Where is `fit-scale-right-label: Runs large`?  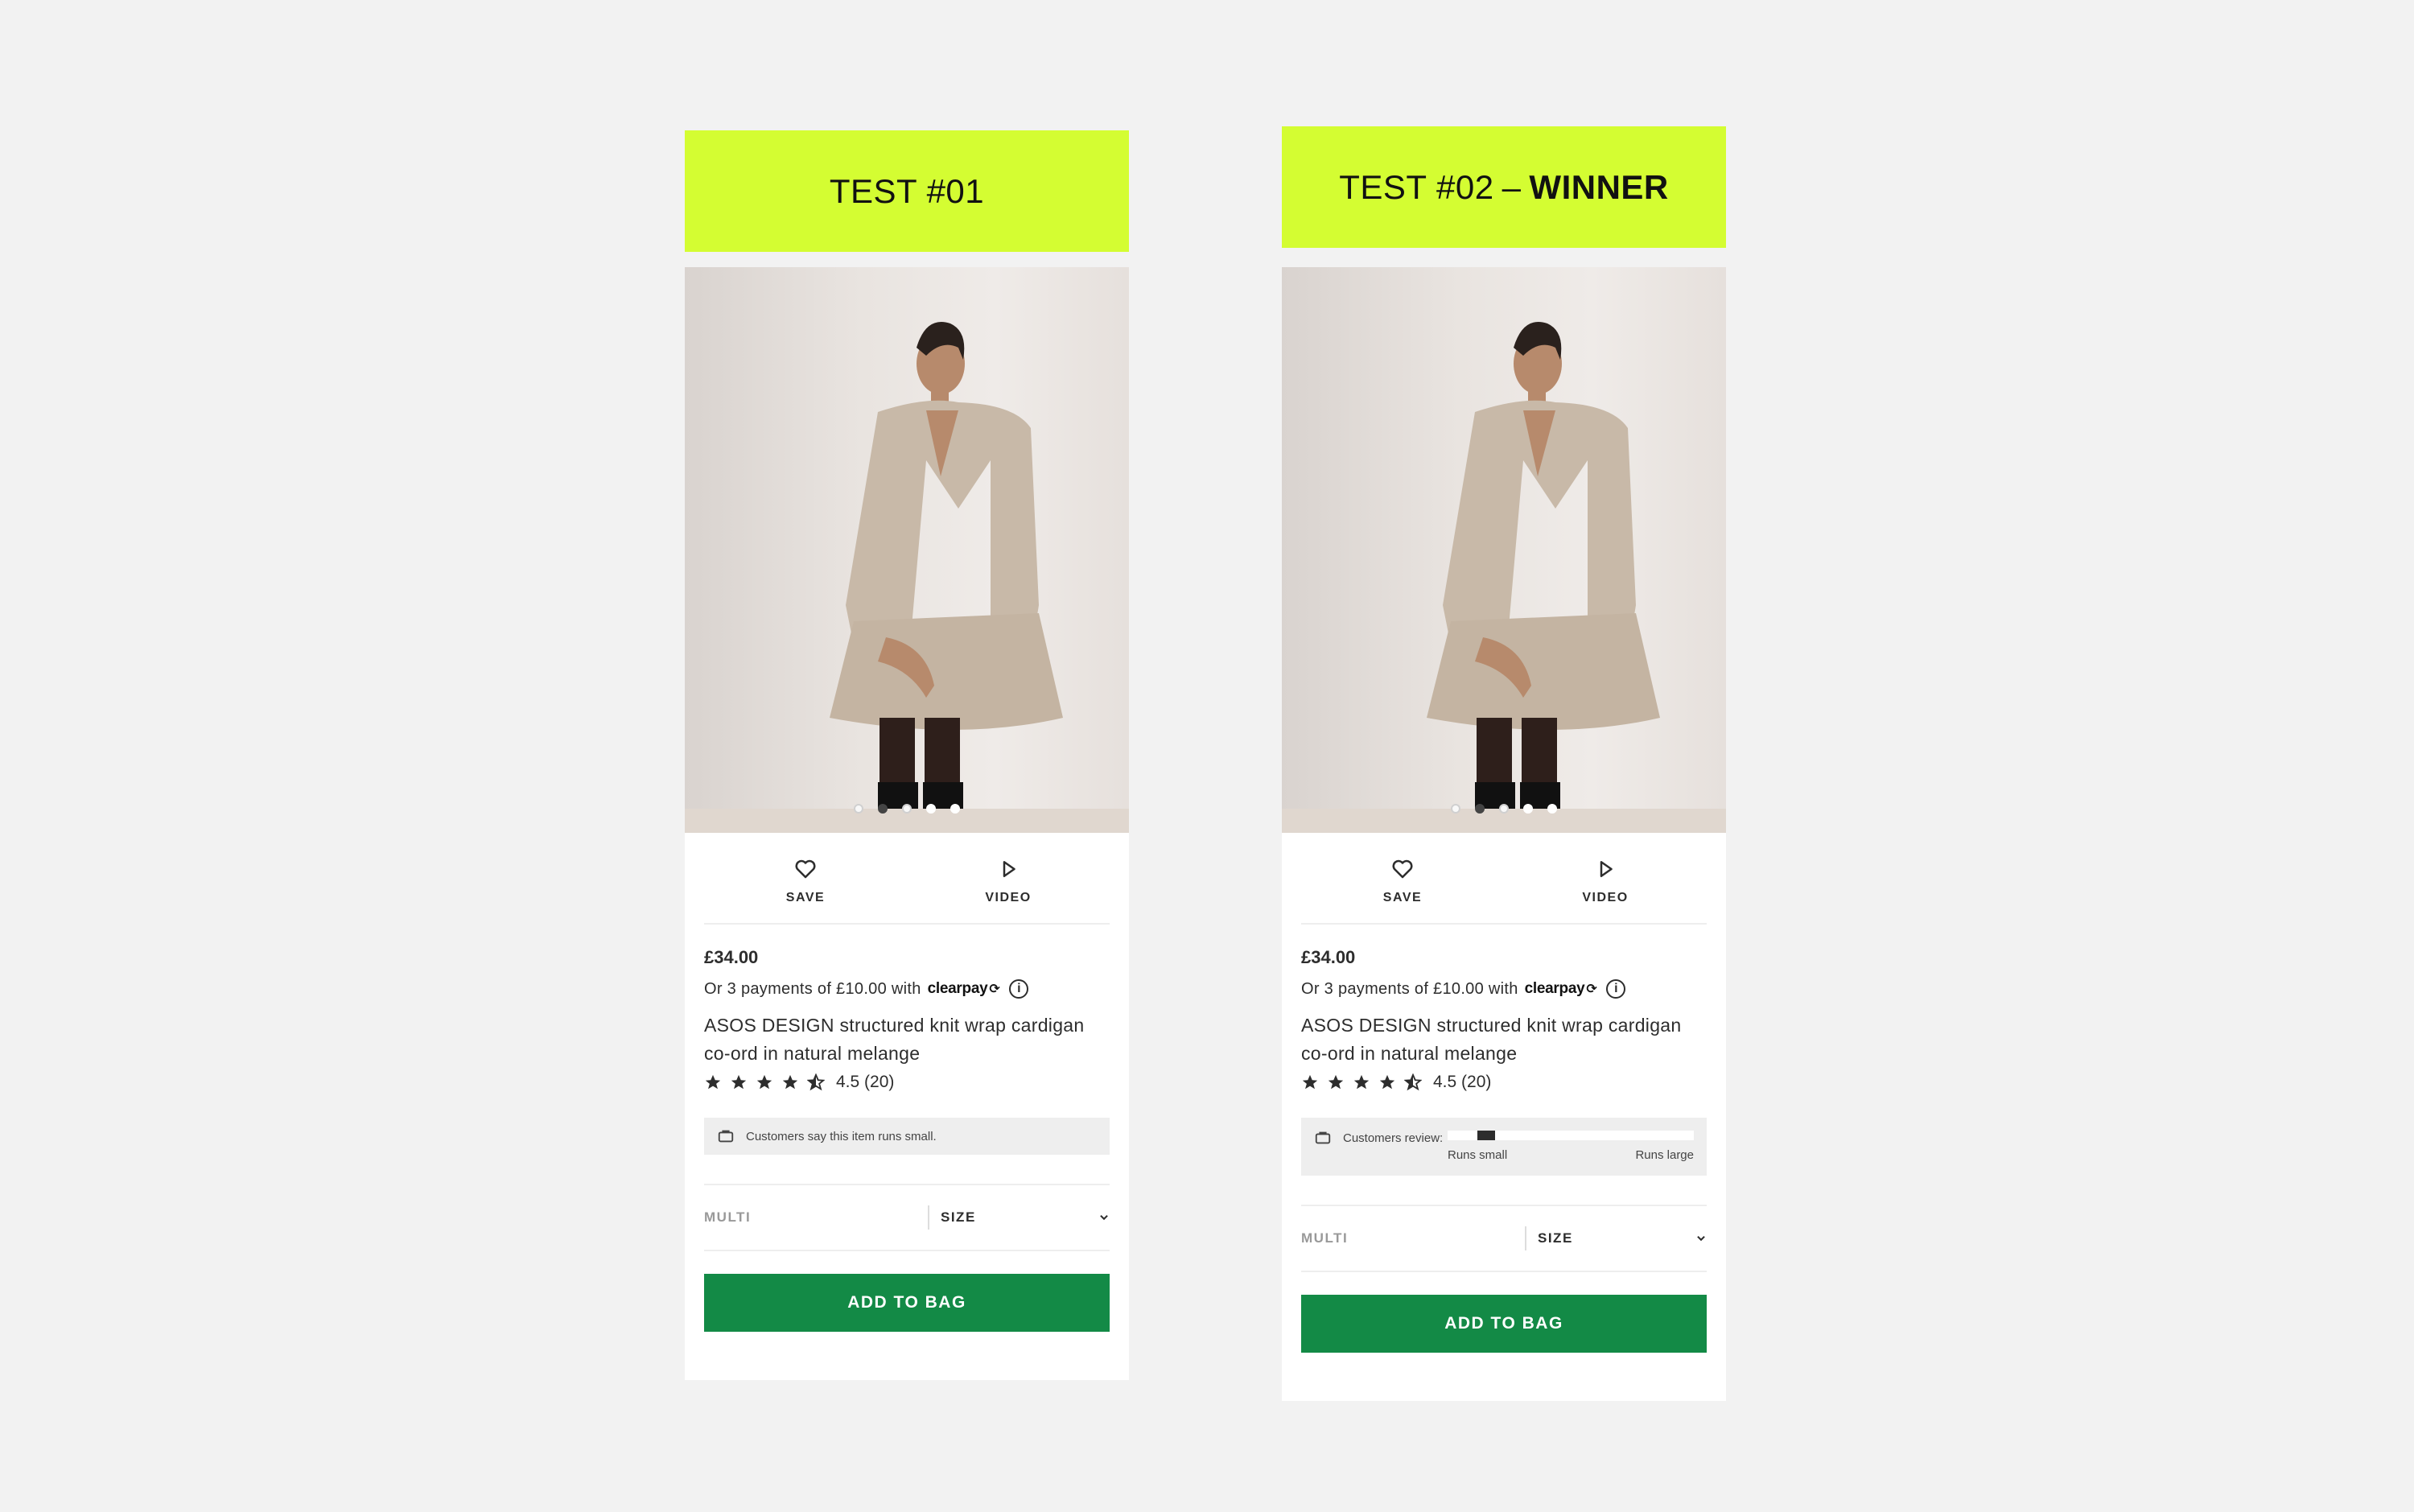 fit-scale-right-label: Runs large is located at coordinates (1664, 1155).